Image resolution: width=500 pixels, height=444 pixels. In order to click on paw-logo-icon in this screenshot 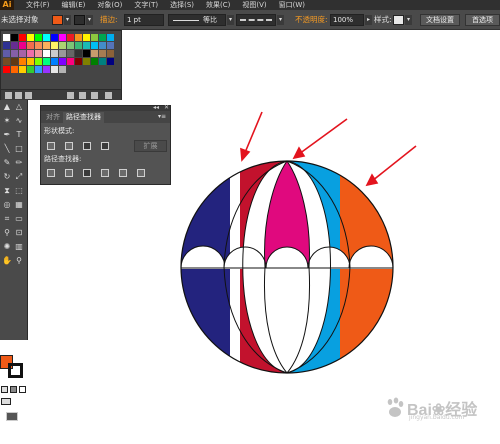, I will do `click(395, 407)`.